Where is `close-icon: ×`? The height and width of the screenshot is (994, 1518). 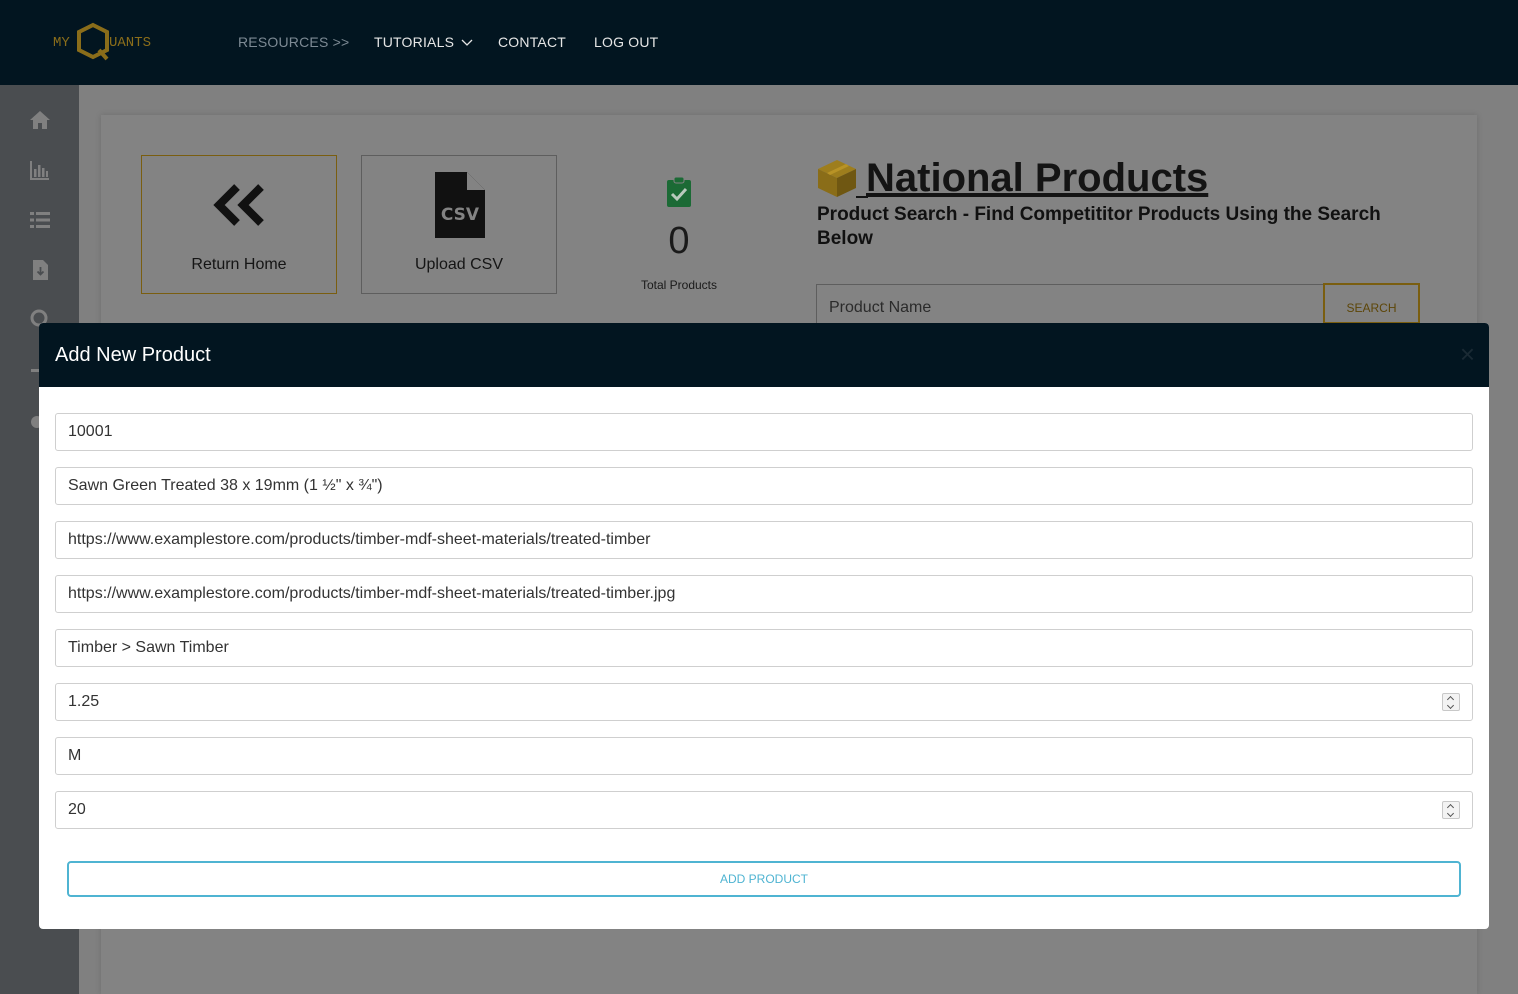
close-icon: × is located at coordinates (1467, 354).